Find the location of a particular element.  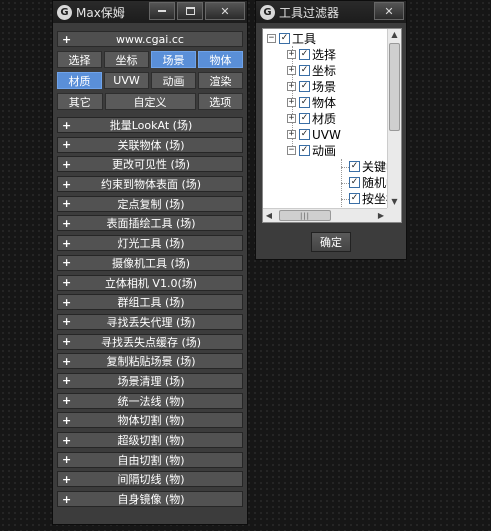

tree-node-root: − ✓ 工具 is located at coordinates (291, 38).